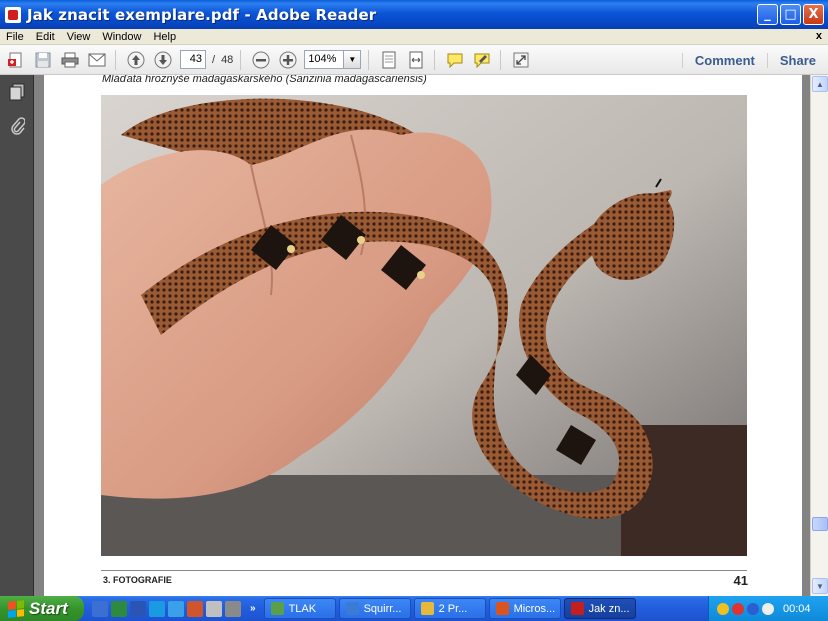 This screenshot has width=828, height=621. What do you see at coordinates (45, 37) in the screenshot?
I see `menu-edit: Edit` at bounding box center [45, 37].